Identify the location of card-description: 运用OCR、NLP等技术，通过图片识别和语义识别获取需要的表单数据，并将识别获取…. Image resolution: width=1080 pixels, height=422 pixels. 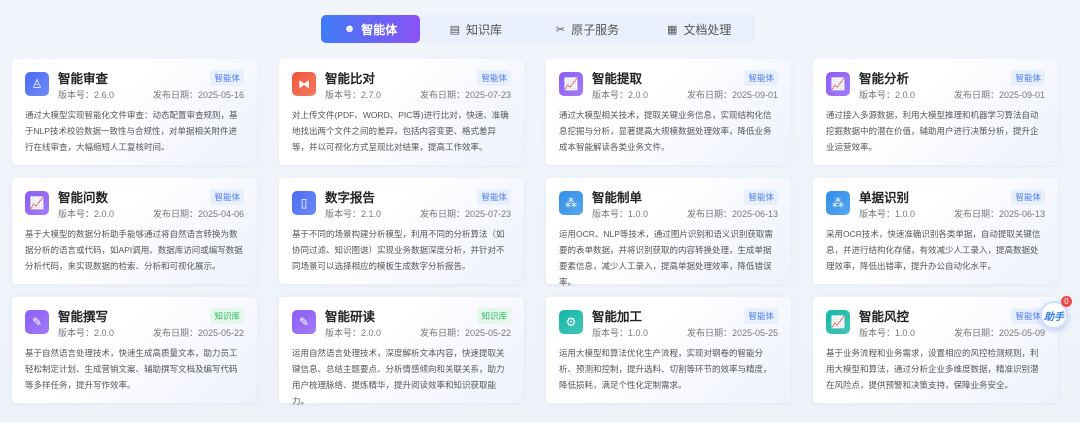
(666, 258).